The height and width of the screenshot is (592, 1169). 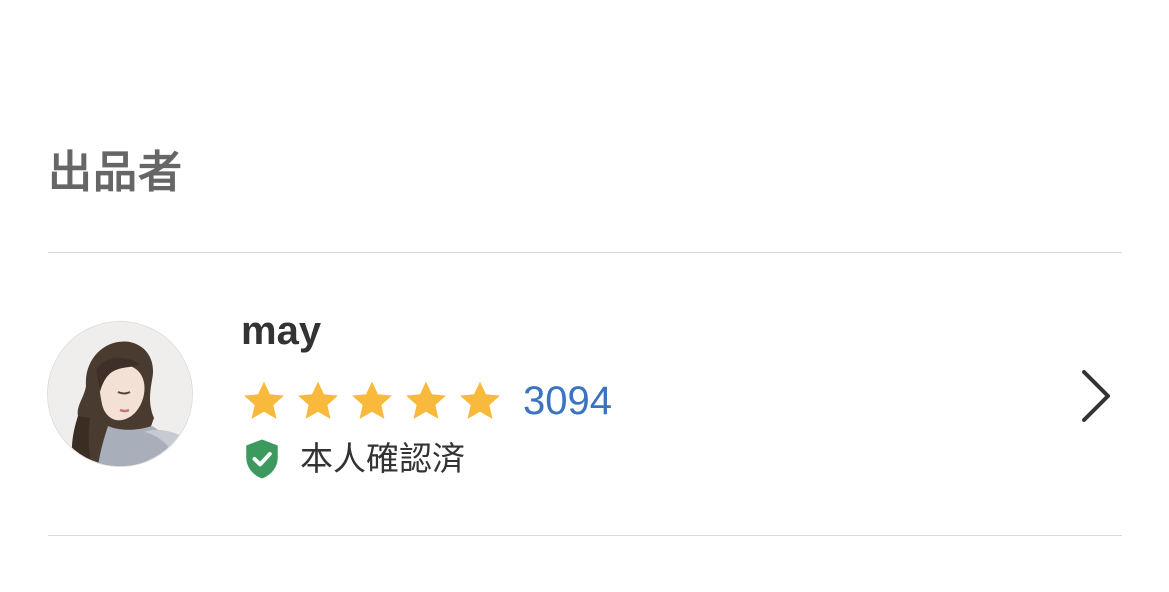 I want to click on rating: 3094, so click(x=426, y=401).